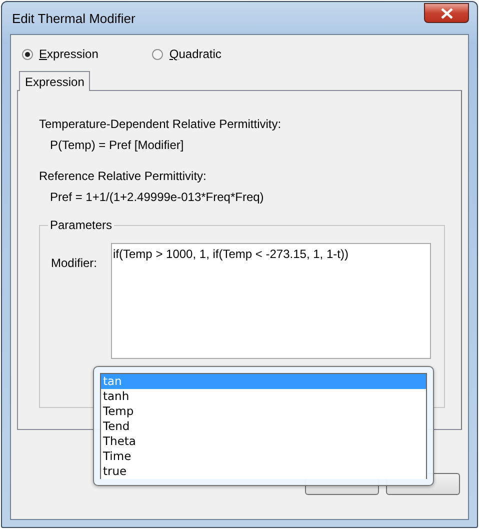 This screenshot has width=479, height=529. Describe the element at coordinates (160, 124) in the screenshot. I see `formula-heading: Temperature-Dependent Relative Permittivity:` at that location.